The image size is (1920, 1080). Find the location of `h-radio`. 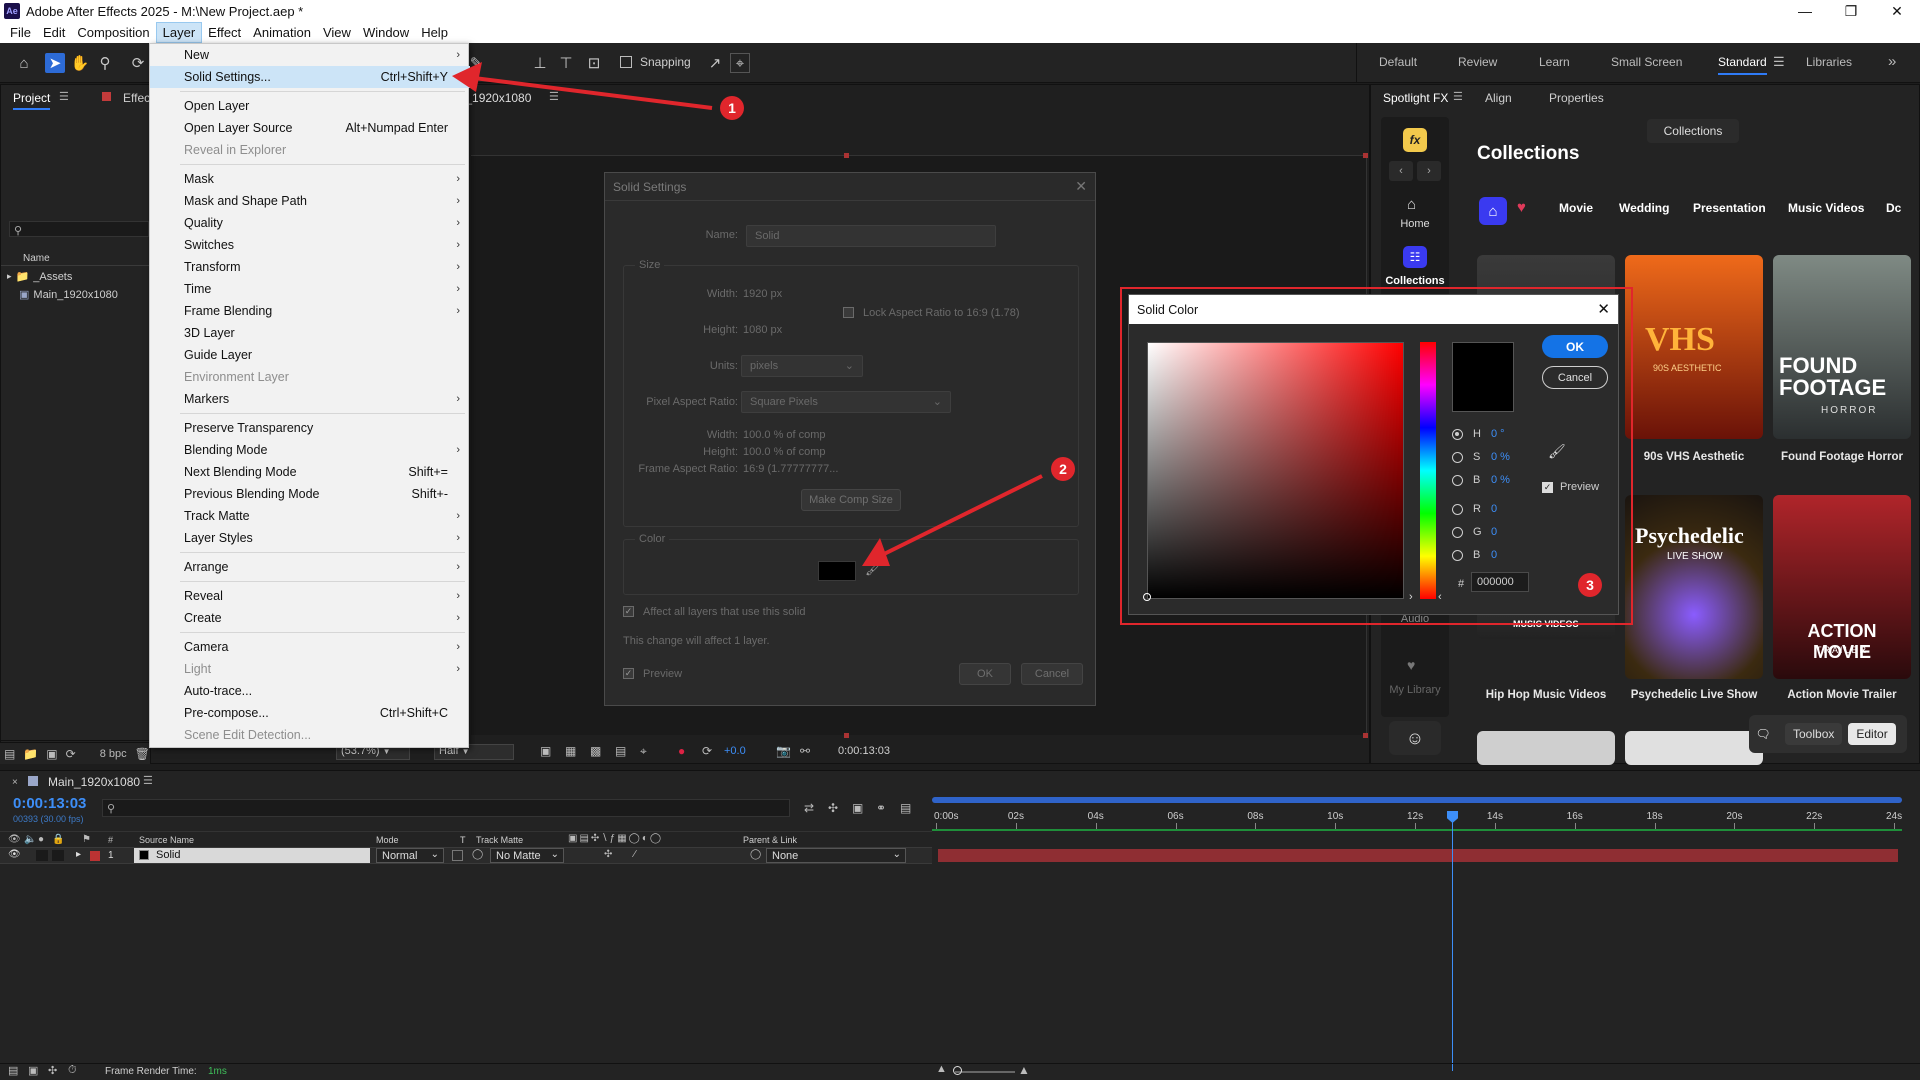

h-radio is located at coordinates (1457, 434).